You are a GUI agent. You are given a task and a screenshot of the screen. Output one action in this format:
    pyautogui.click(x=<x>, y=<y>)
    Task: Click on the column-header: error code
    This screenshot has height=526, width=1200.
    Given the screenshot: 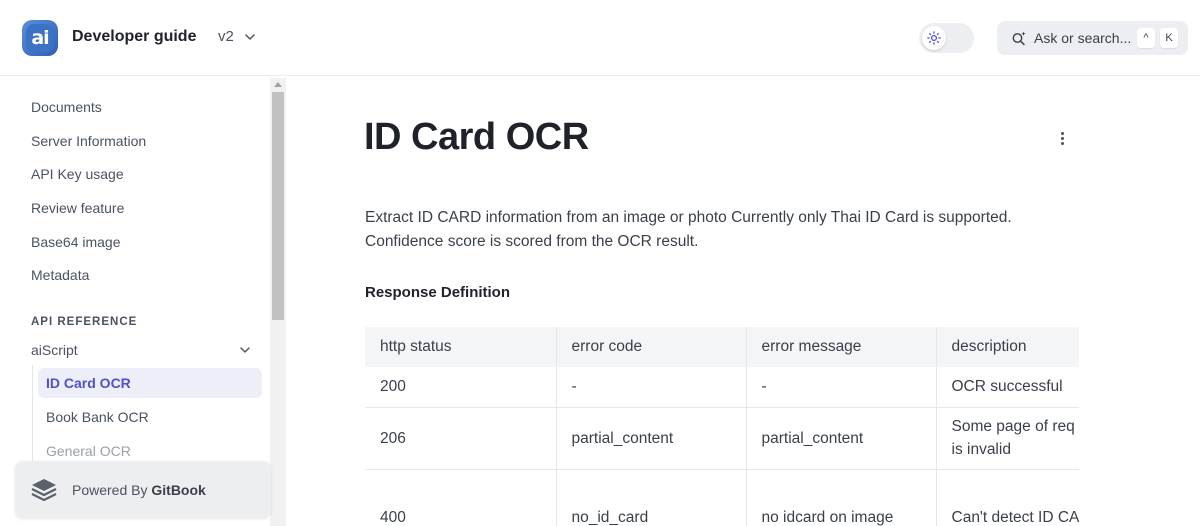 What is the action you would take?
    pyautogui.click(x=651, y=347)
    